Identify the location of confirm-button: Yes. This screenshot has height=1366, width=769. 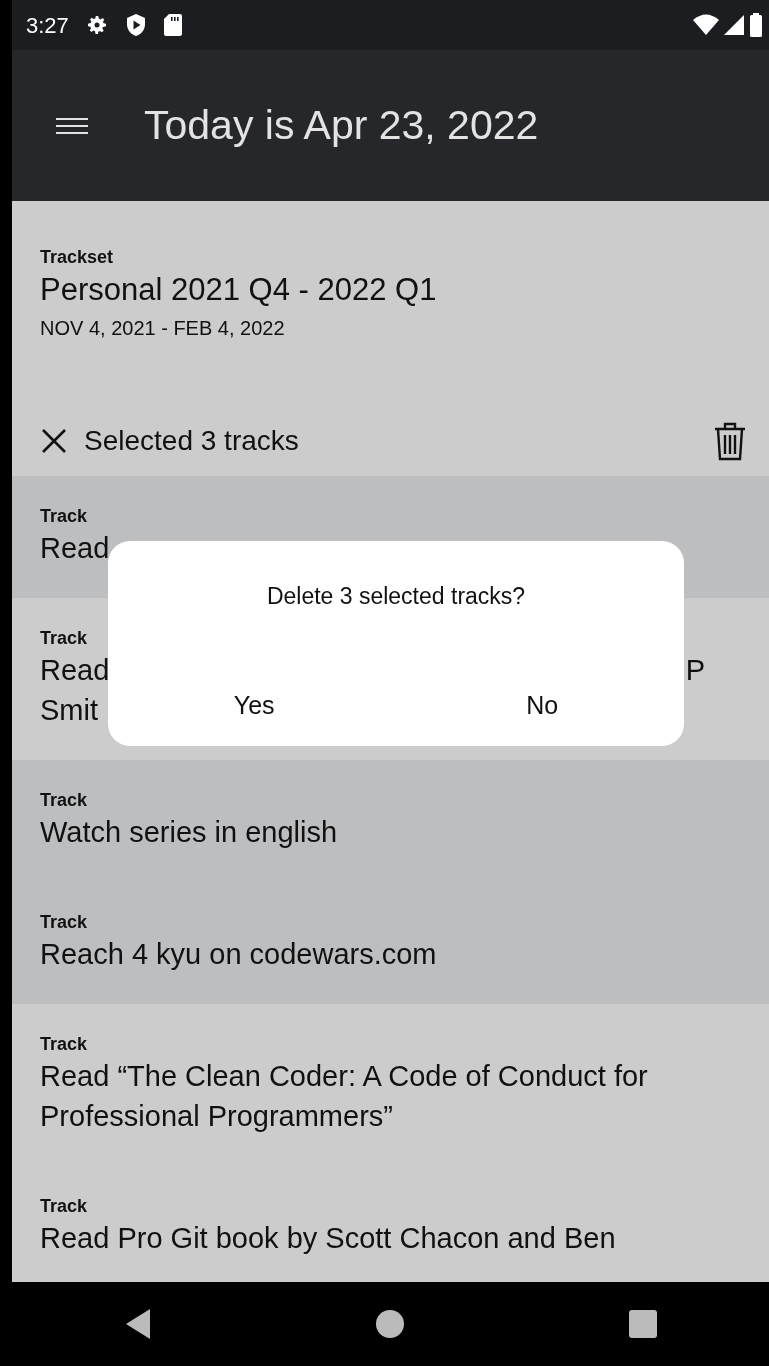
(254, 705).